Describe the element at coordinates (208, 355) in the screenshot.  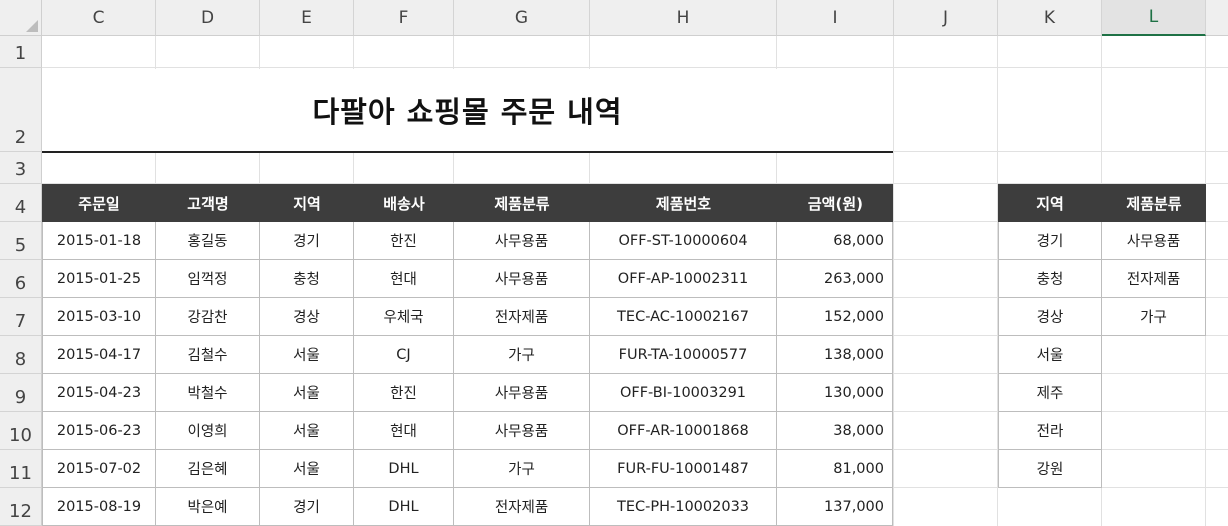
I see `cell-customer: 김철수` at that location.